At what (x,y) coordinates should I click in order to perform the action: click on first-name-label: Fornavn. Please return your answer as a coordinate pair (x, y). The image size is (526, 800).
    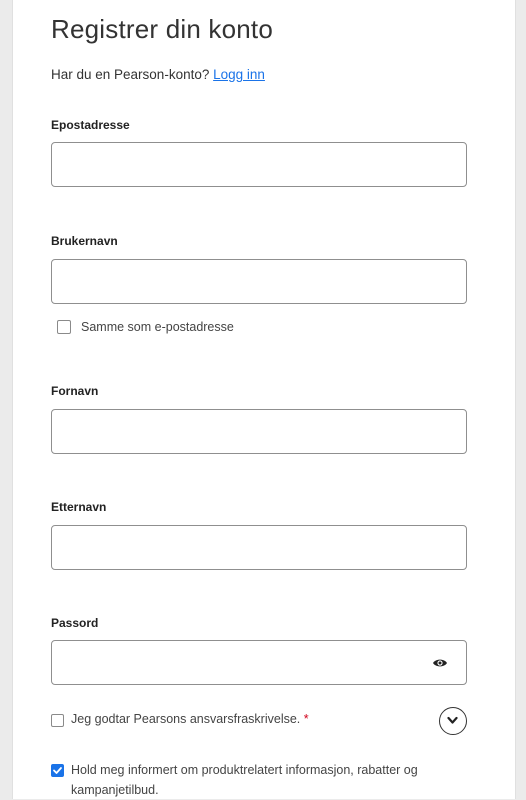
    Looking at the image, I should click on (75, 391).